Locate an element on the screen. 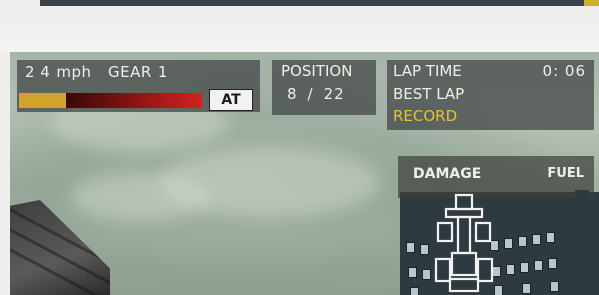  record-label: RECORD is located at coordinates (425, 116).